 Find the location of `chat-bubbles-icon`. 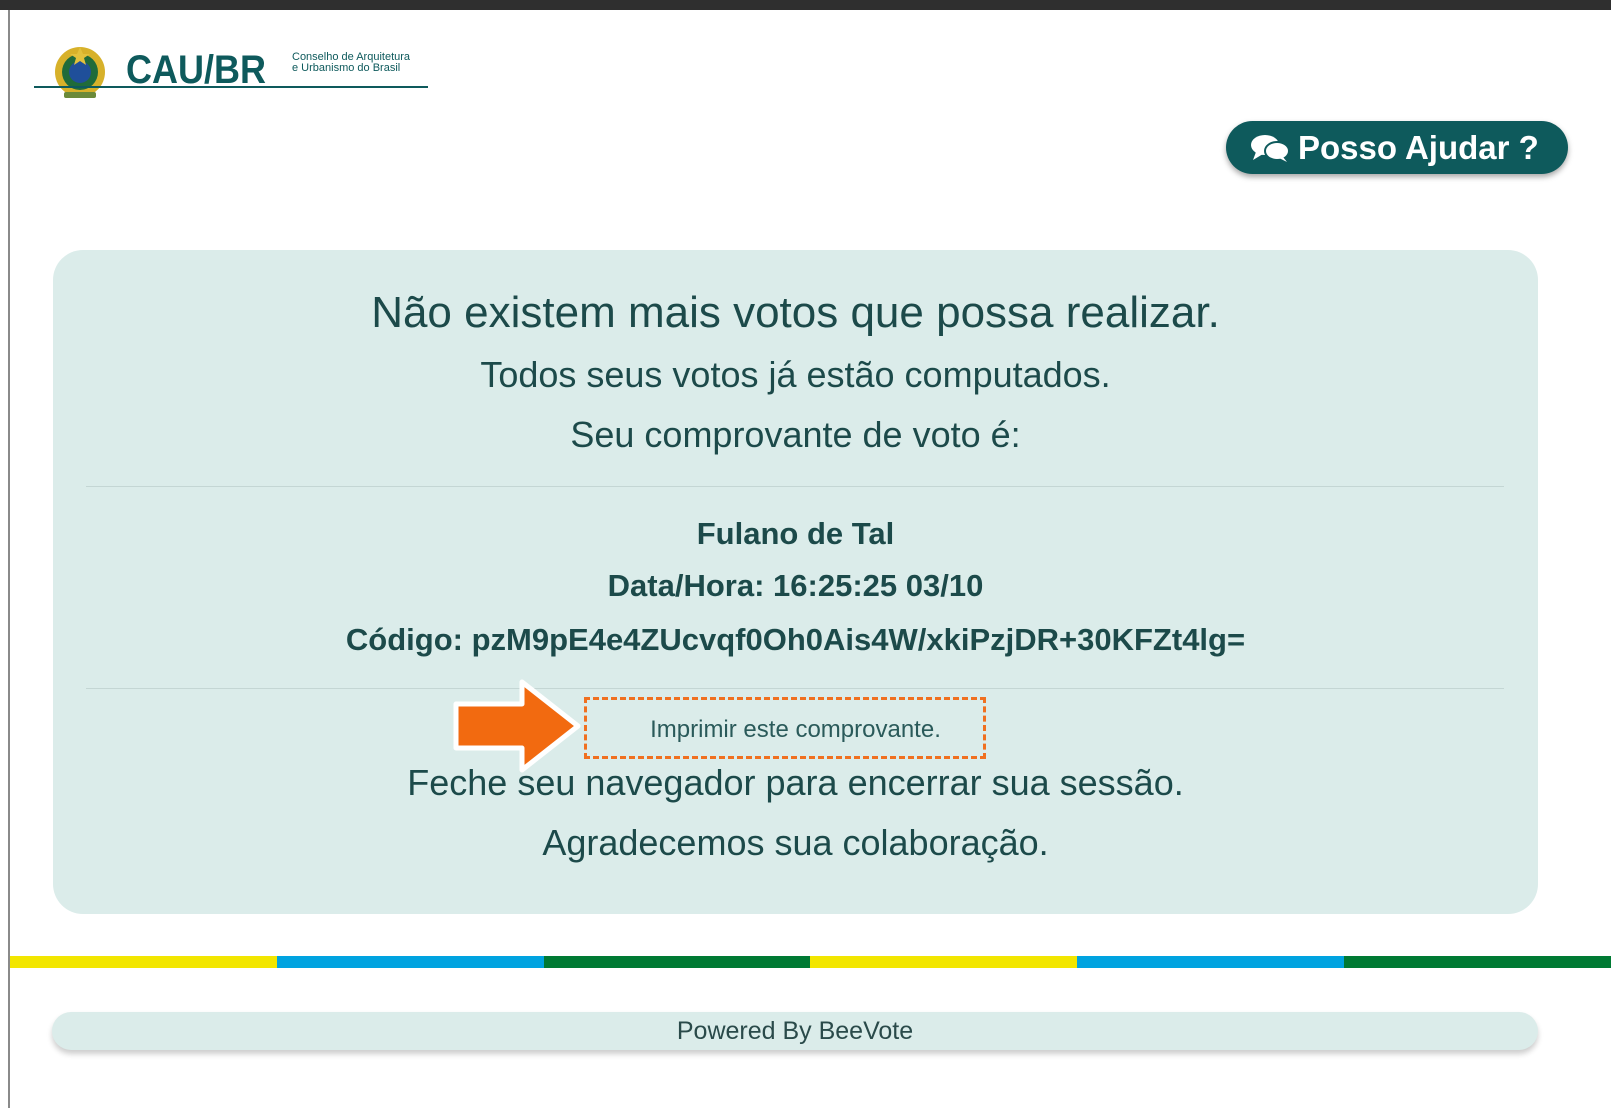

chat-bubbles-icon is located at coordinates (1270, 148).